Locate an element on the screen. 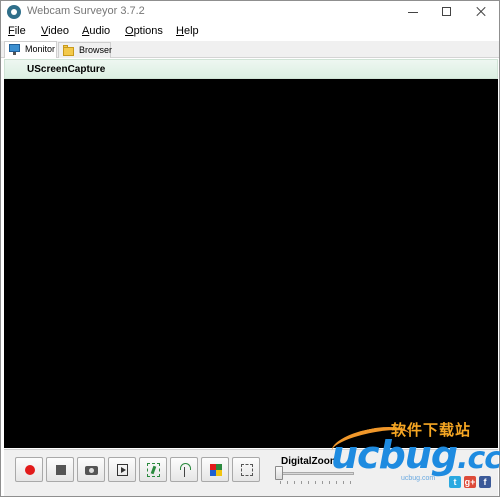 The height and width of the screenshot is (497, 500). full-screen-button is located at coordinates (246, 469).